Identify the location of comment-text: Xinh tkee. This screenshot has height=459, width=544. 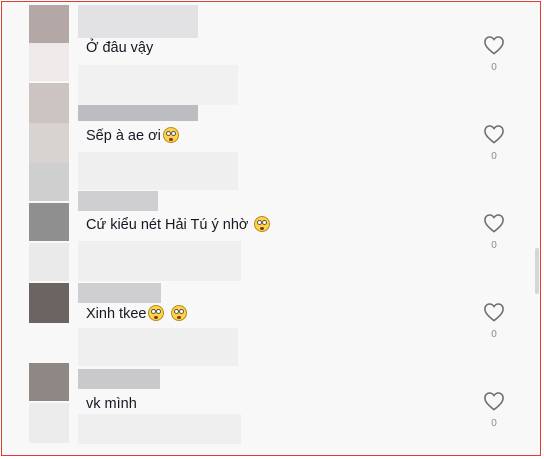
(136, 314).